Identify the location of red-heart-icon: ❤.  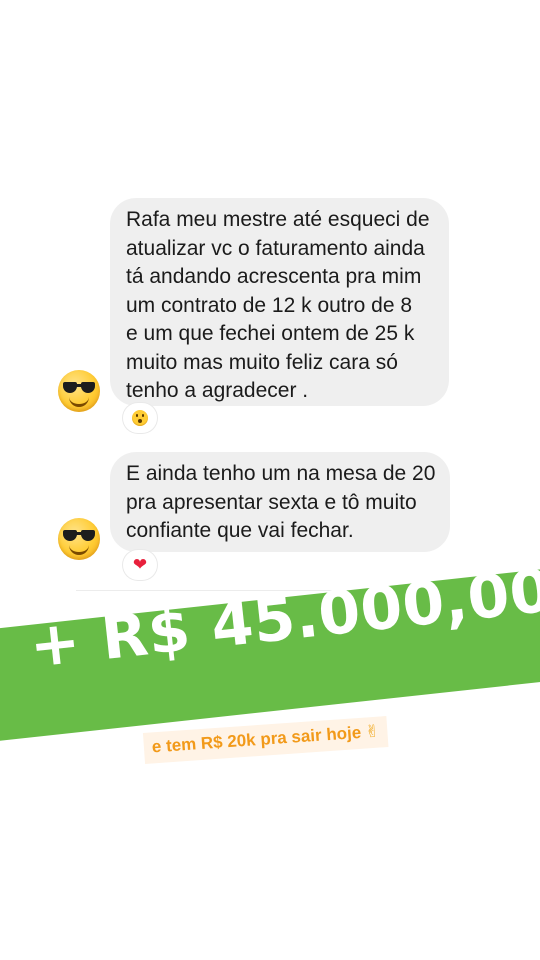
(140, 564).